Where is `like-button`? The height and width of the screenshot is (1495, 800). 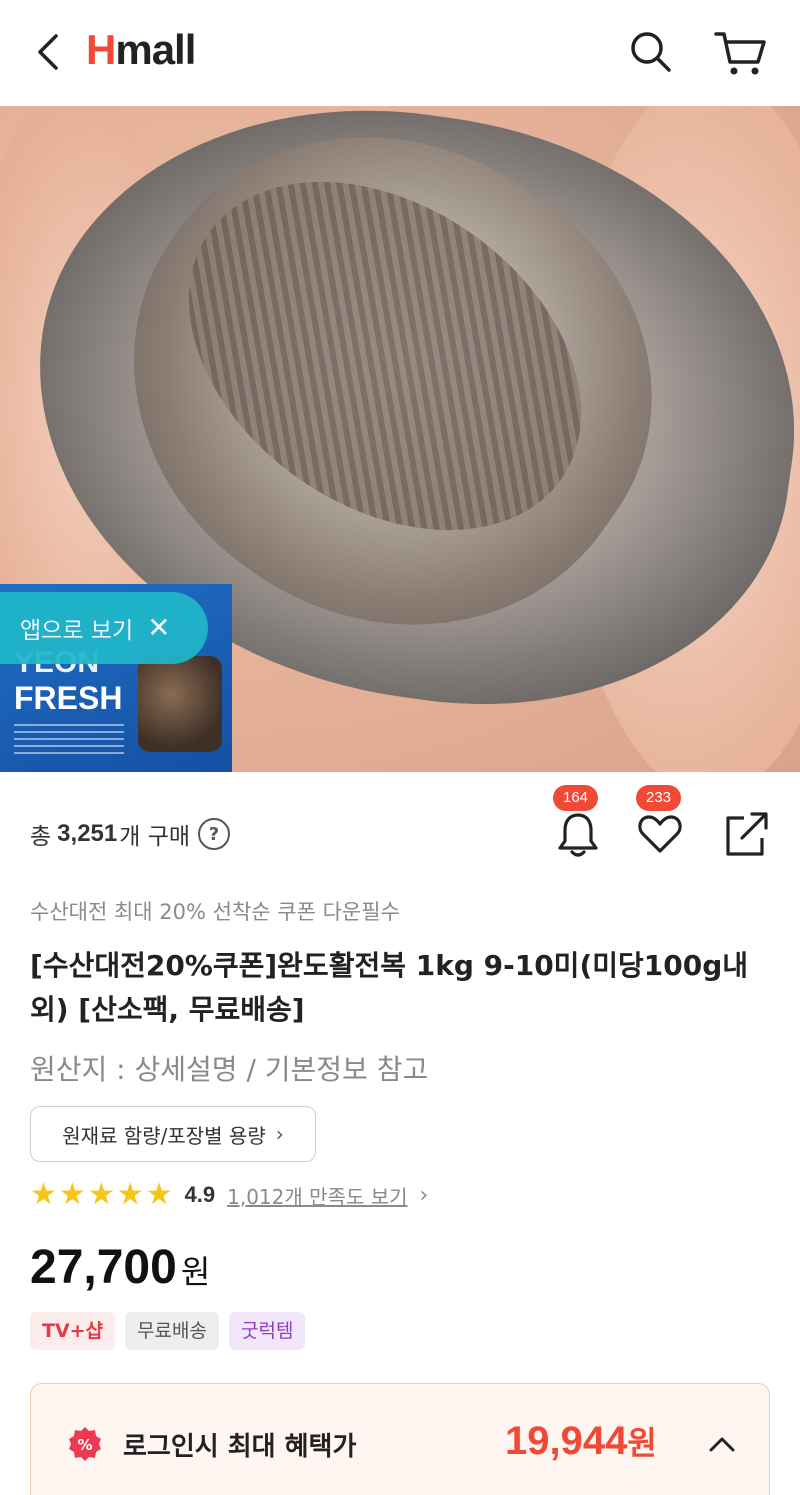
like-button is located at coordinates (660, 834).